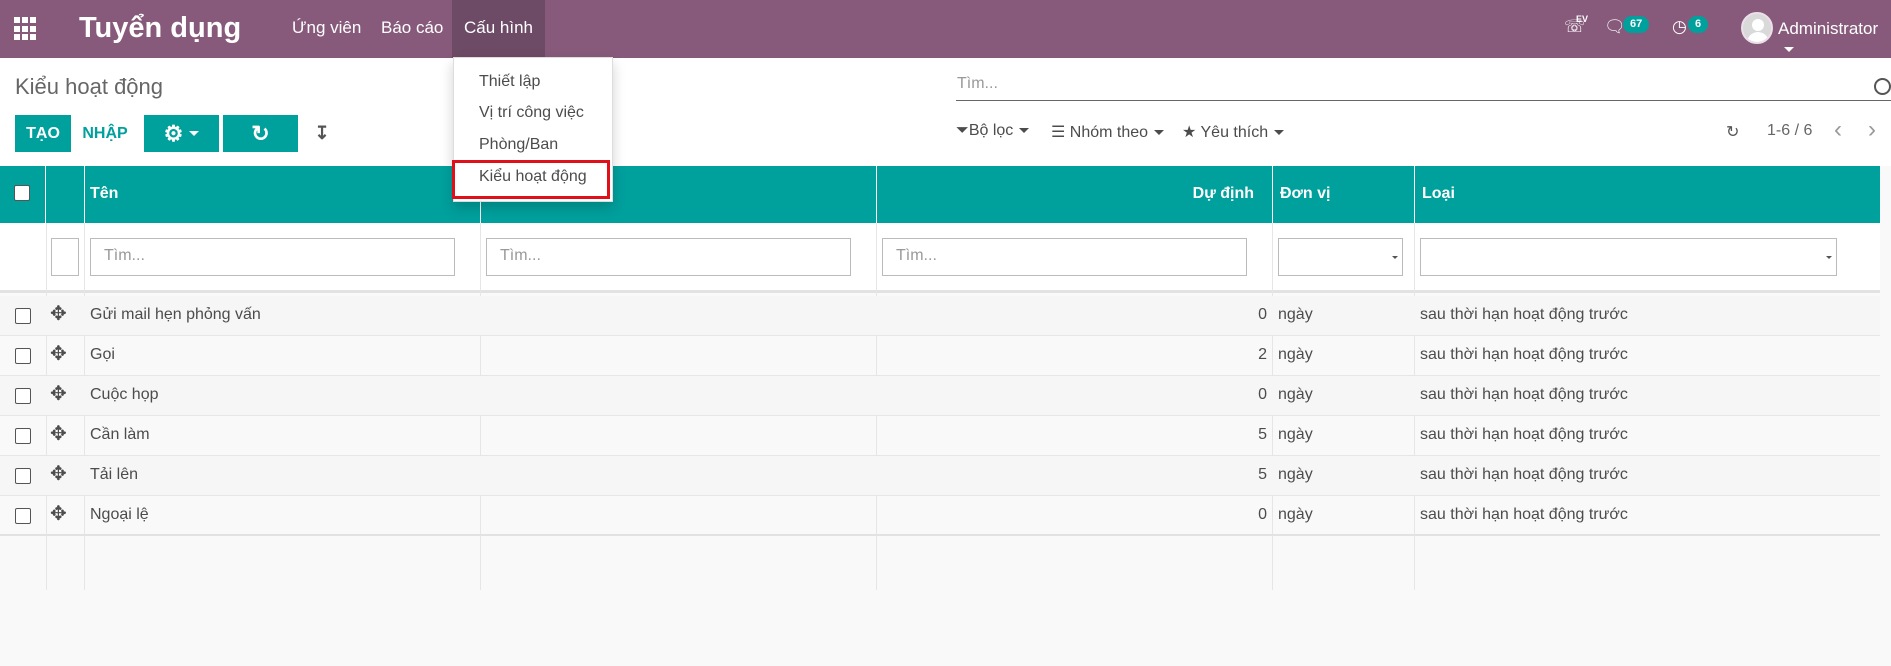 The height and width of the screenshot is (666, 1891). Describe the element at coordinates (1790, 130) in the screenshot. I see `pager-value: 1-6 / 6` at that location.